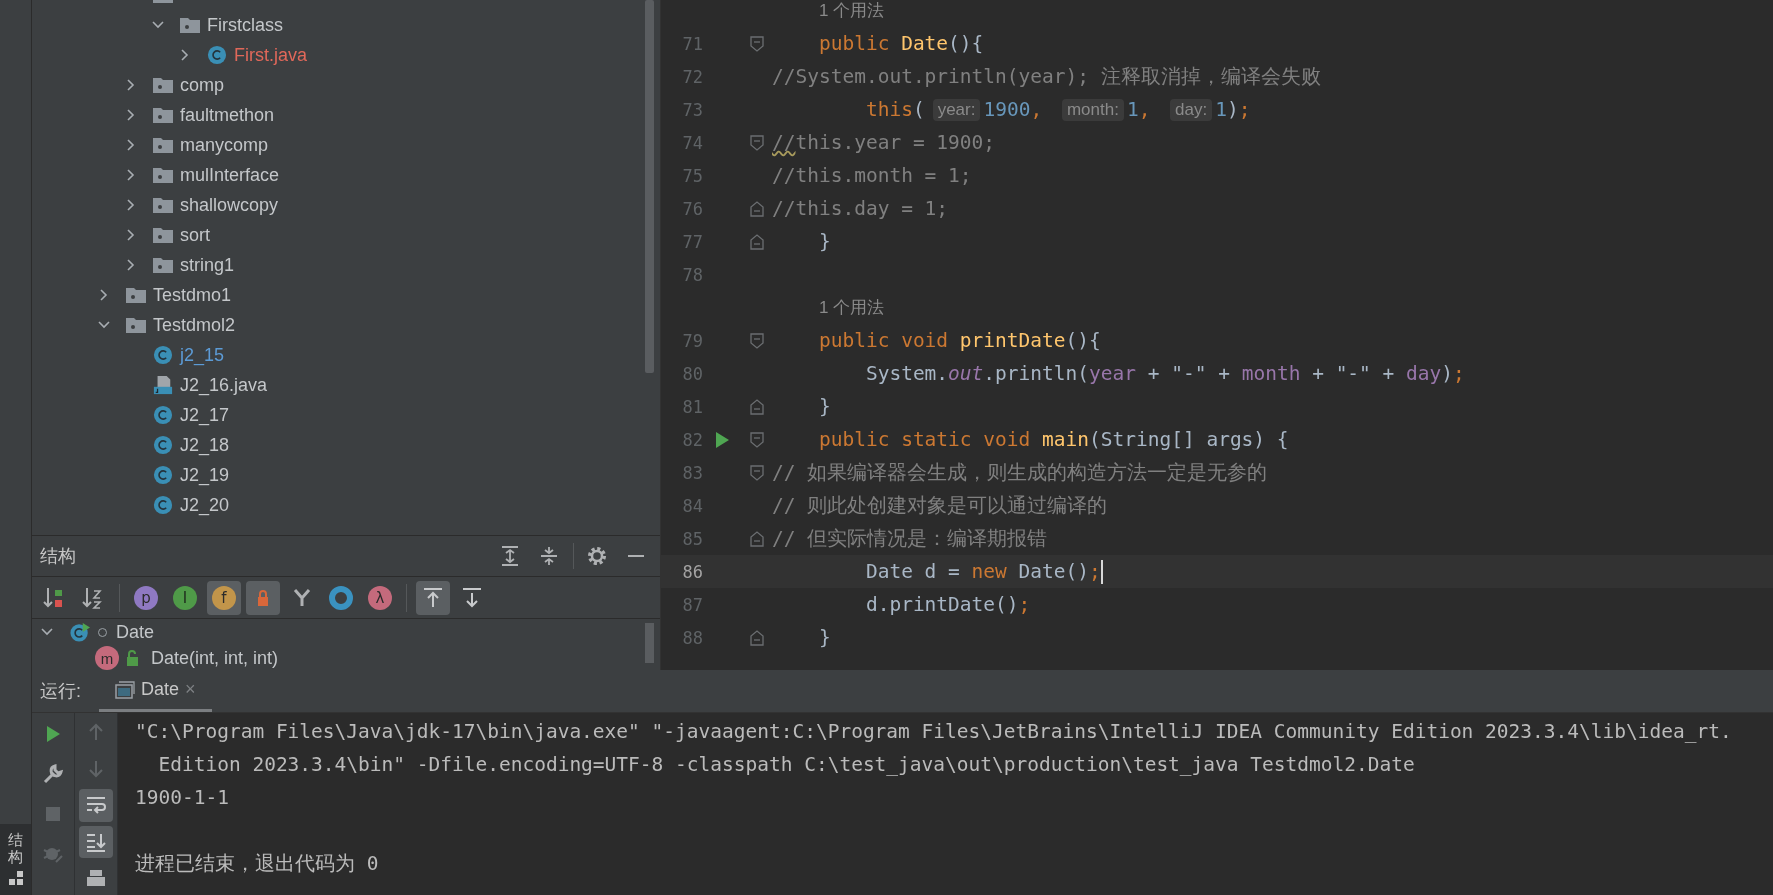 Image resolution: width=1773 pixels, height=895 pixels. I want to click on code-text: 1);, so click(1233, 109).